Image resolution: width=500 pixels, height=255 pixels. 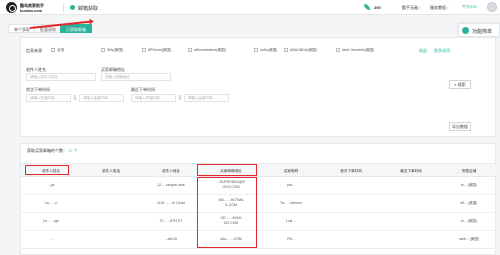 What do you see at coordinates (351, 171) in the screenshot?
I see `th-first-order-time: 首次下单时间` at bounding box center [351, 171].